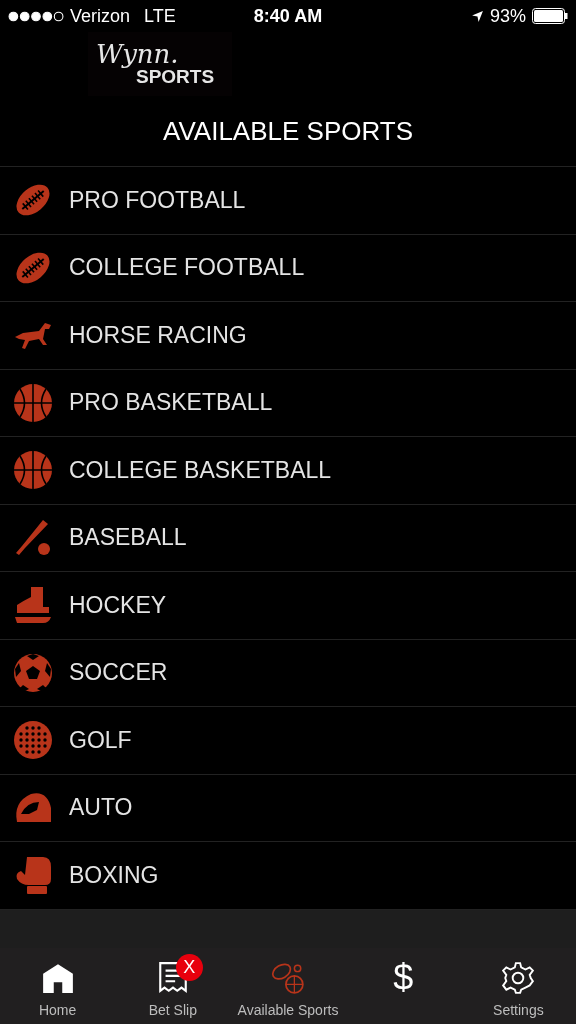 This screenshot has width=576, height=1024. I want to click on network-type: LTE, so click(160, 16).